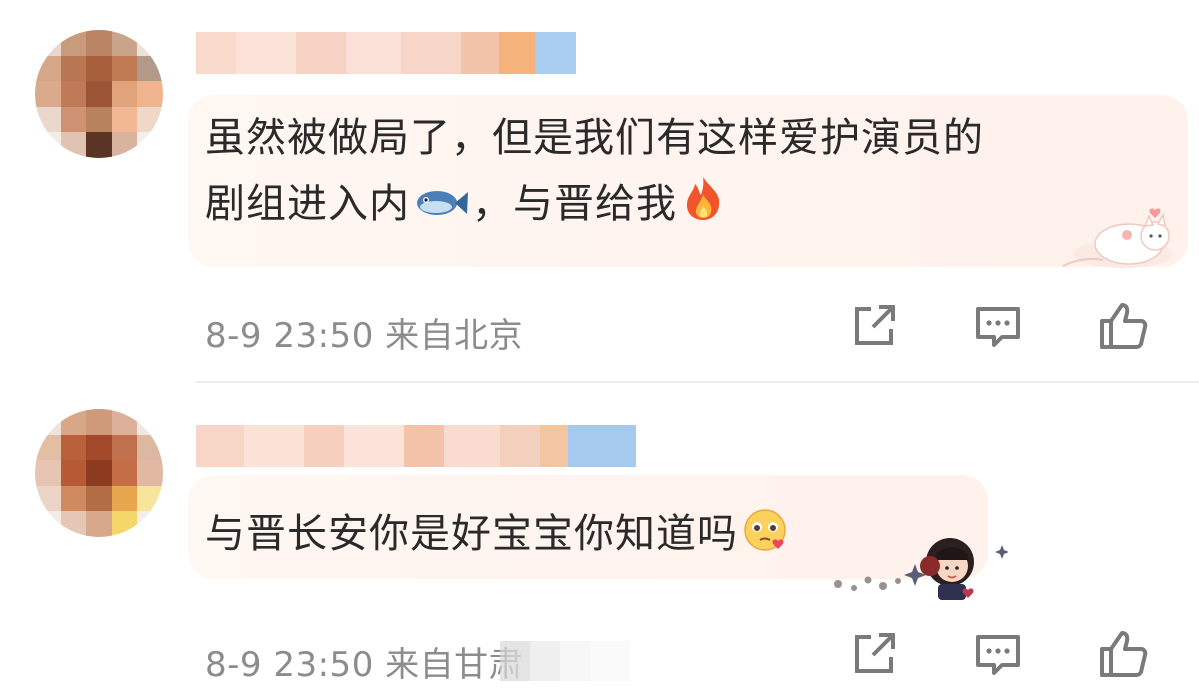  I want to click on comment-meta: 8-9 23:50 来自北京, so click(364, 336).